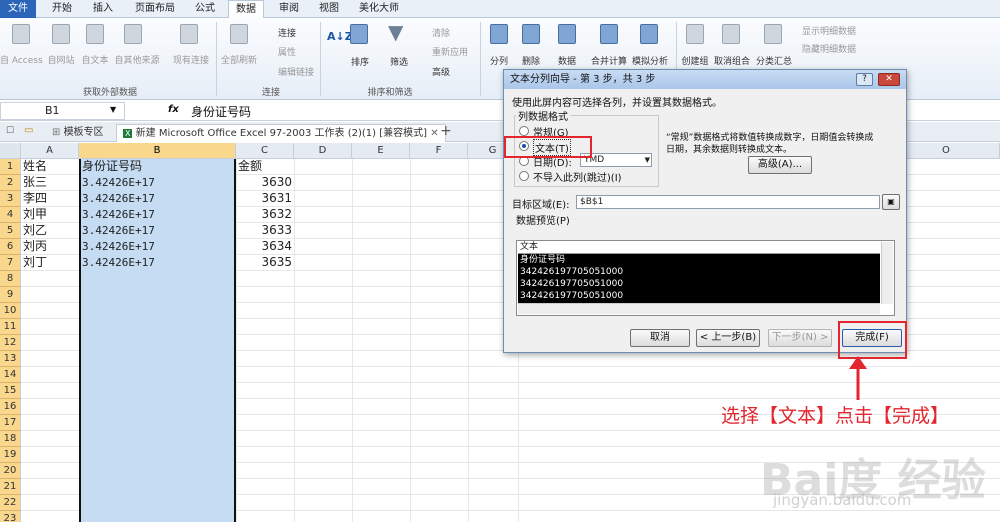 This screenshot has width=1000, height=522. What do you see at coordinates (10, 503) in the screenshot?
I see `row-header: 22` at bounding box center [10, 503].